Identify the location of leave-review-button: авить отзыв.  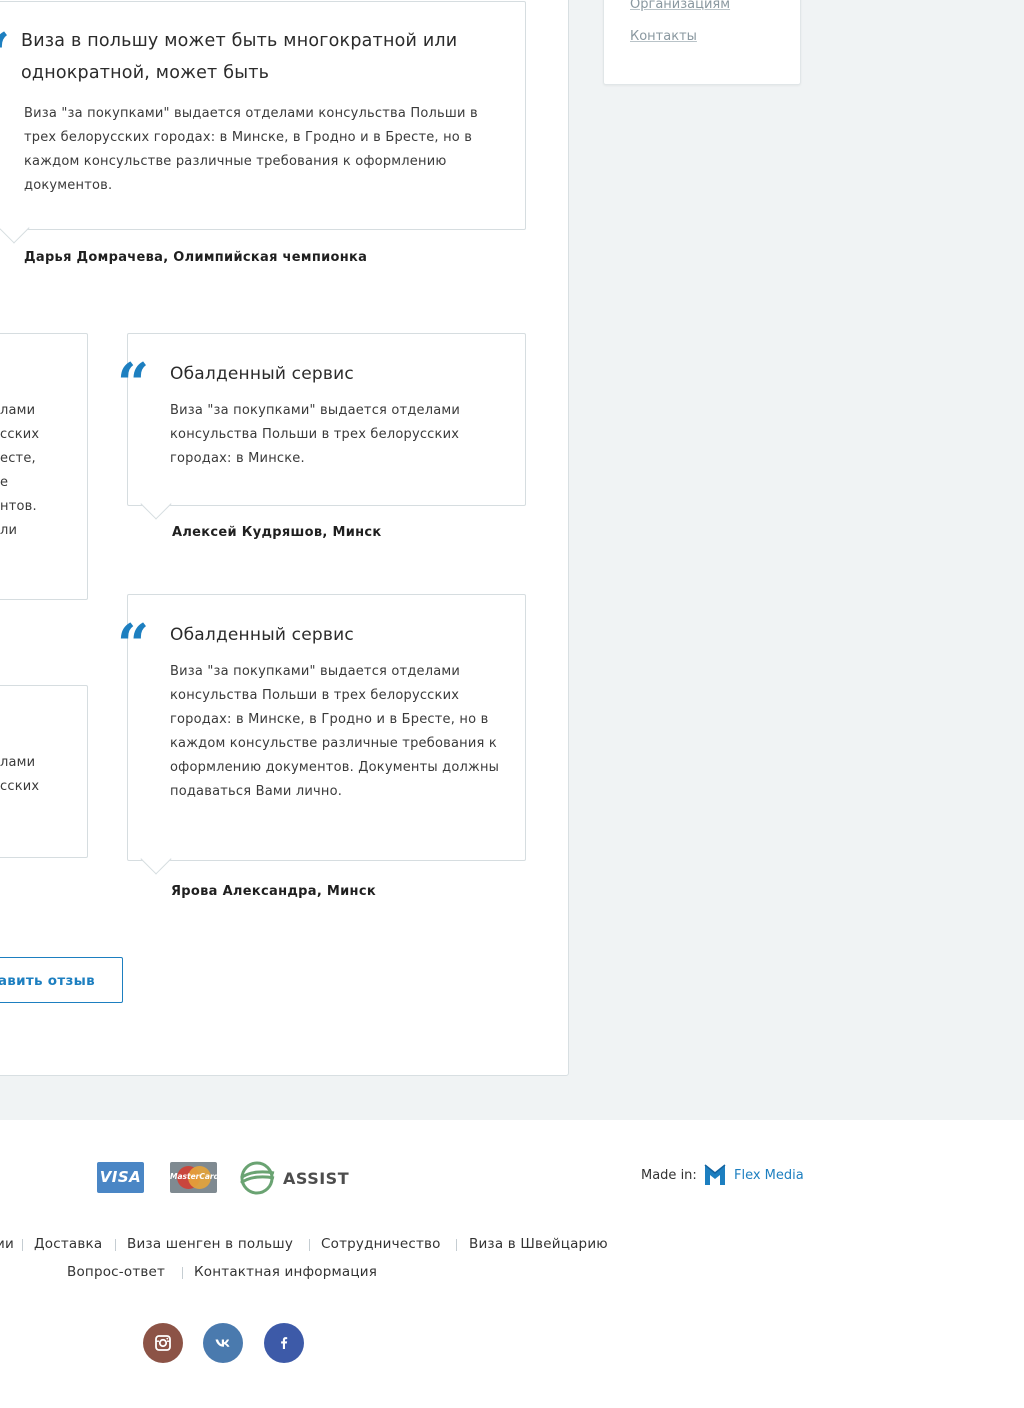
(61, 980).